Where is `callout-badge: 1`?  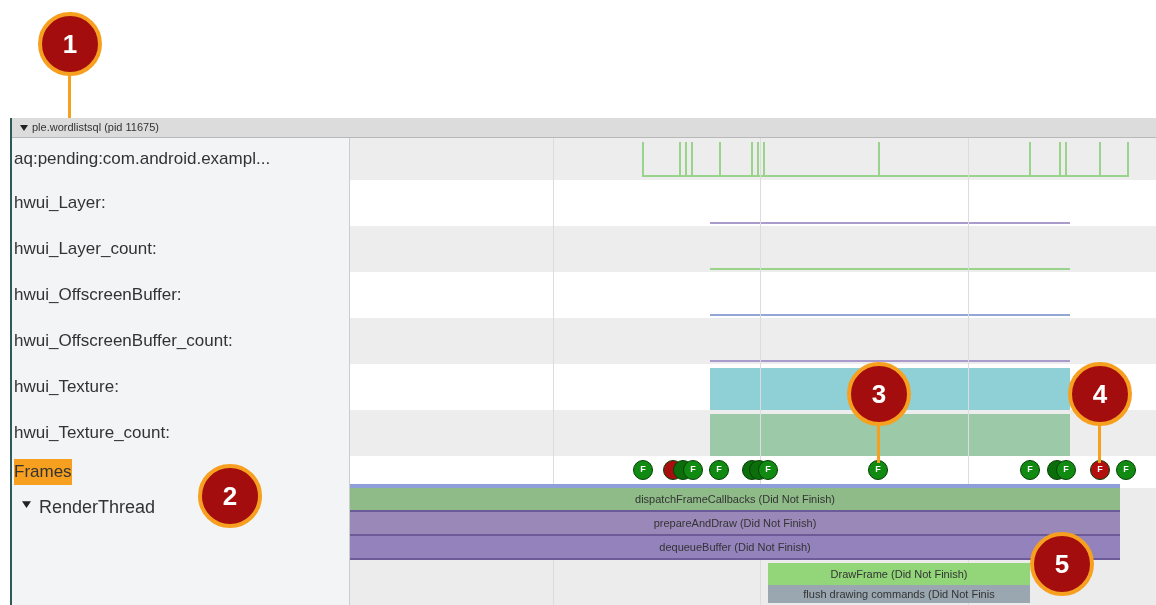
callout-badge: 1 is located at coordinates (70, 44).